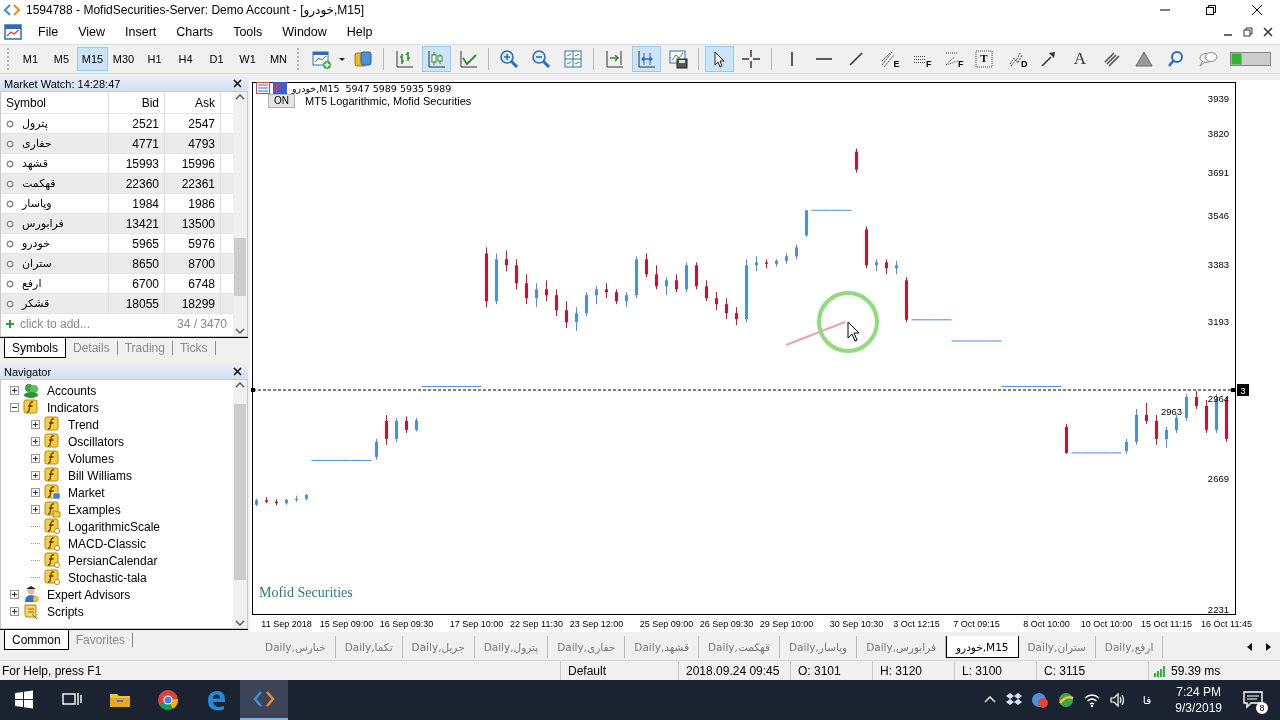  I want to click on navigator-item: Market, so click(86, 492).